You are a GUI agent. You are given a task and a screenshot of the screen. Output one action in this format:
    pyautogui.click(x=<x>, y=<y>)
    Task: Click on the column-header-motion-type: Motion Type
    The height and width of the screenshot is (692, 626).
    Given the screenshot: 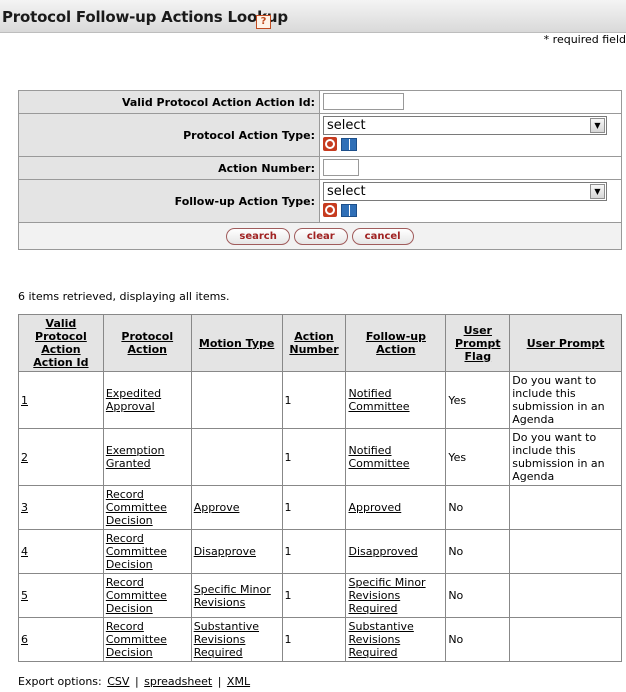 What is the action you would take?
    pyautogui.click(x=236, y=343)
    